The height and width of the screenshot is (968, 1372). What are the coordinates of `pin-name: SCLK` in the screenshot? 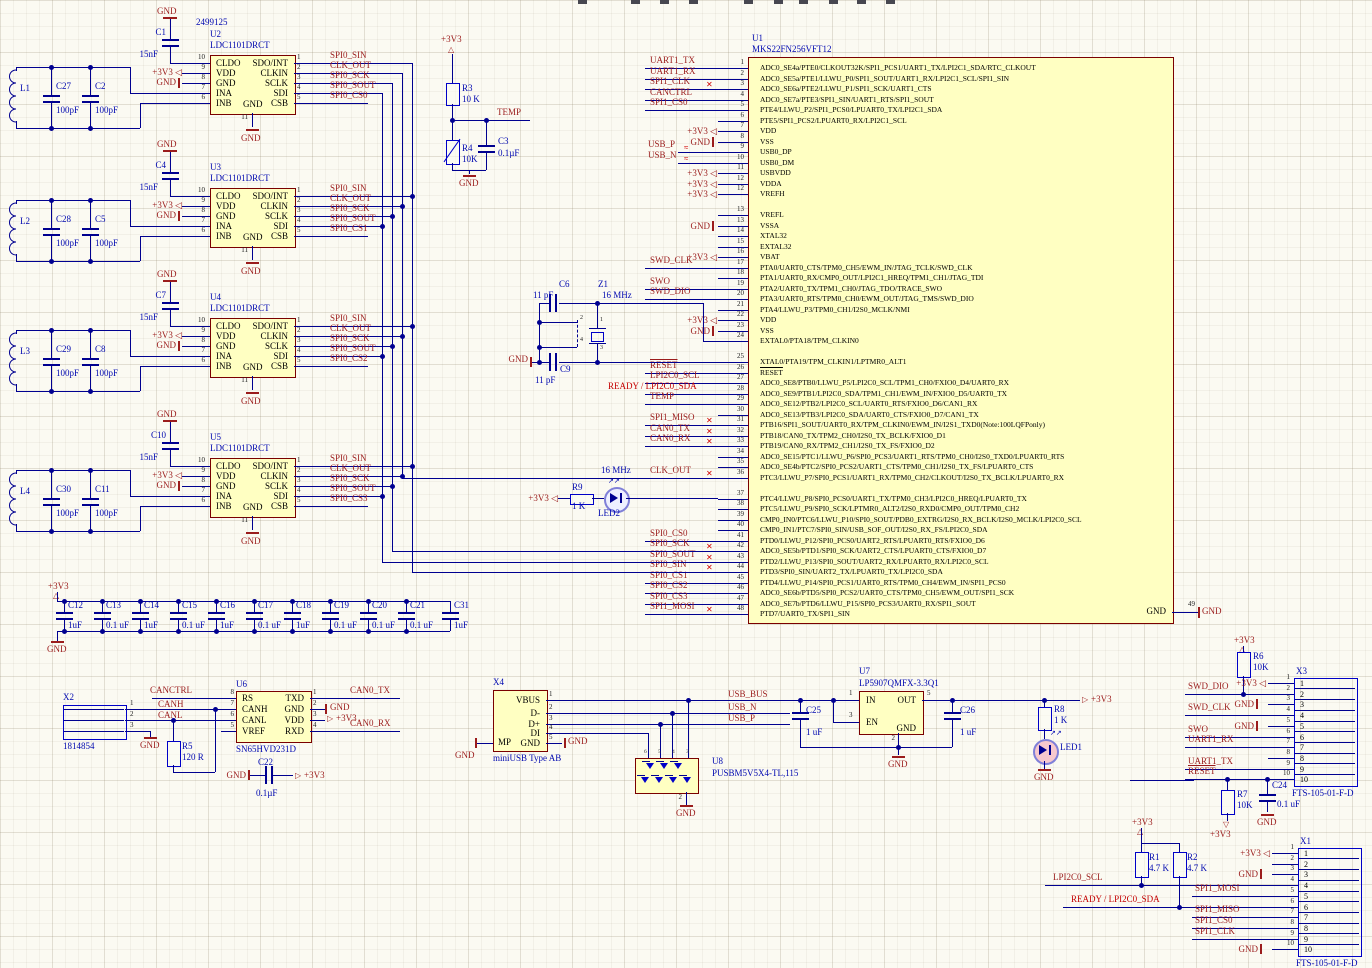 It's located at (276, 346).